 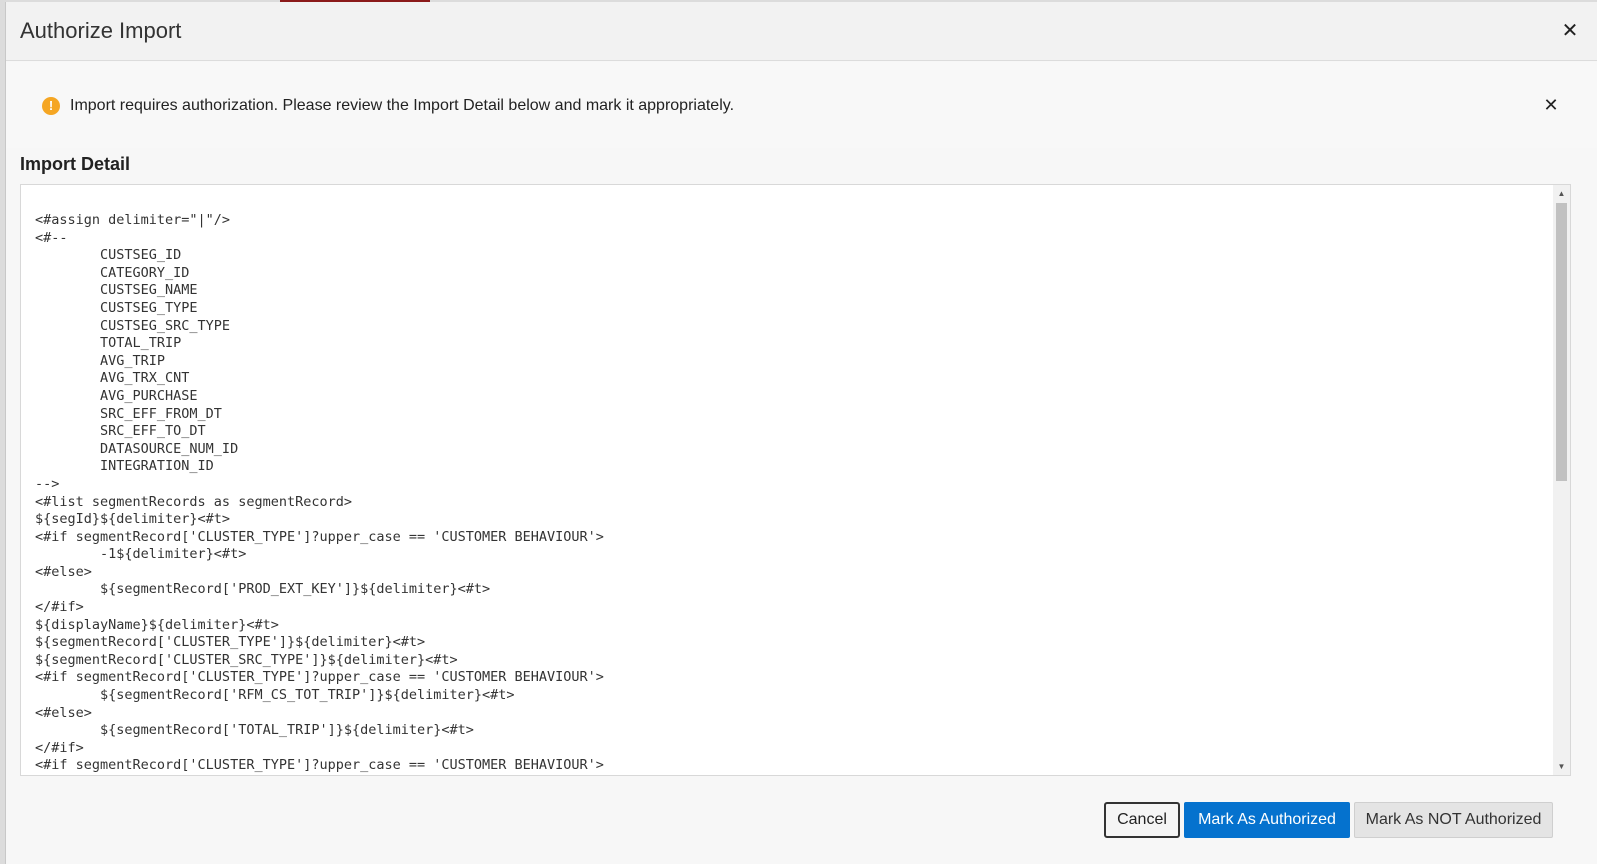 I want to click on dismiss-message-button: ✕, so click(x=1551, y=105).